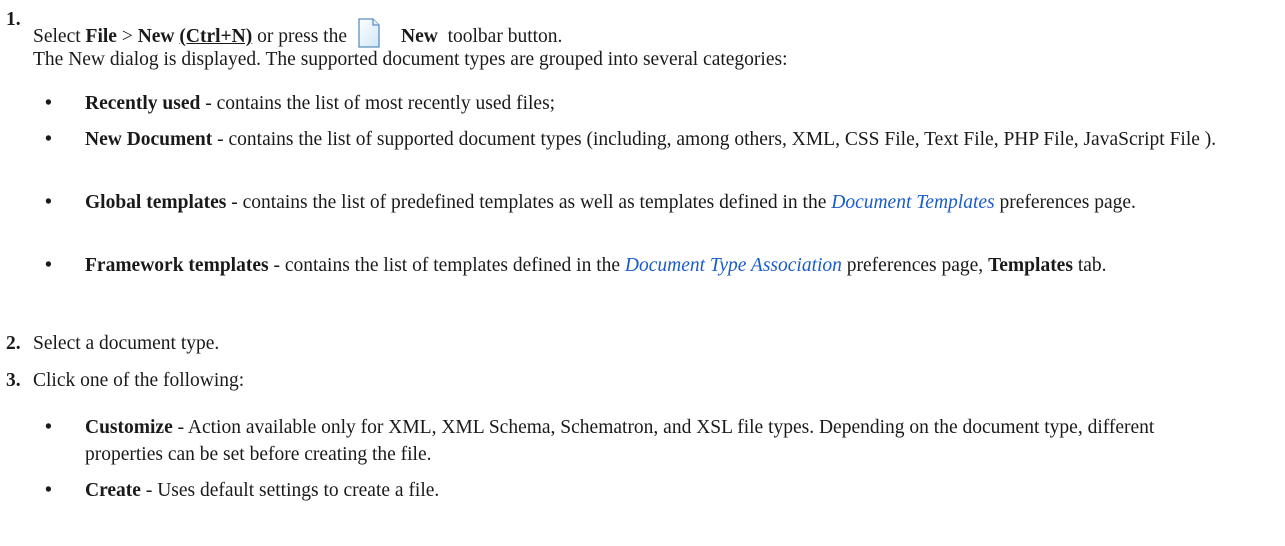  What do you see at coordinates (419, 36) in the screenshot?
I see `new-button-label: New` at bounding box center [419, 36].